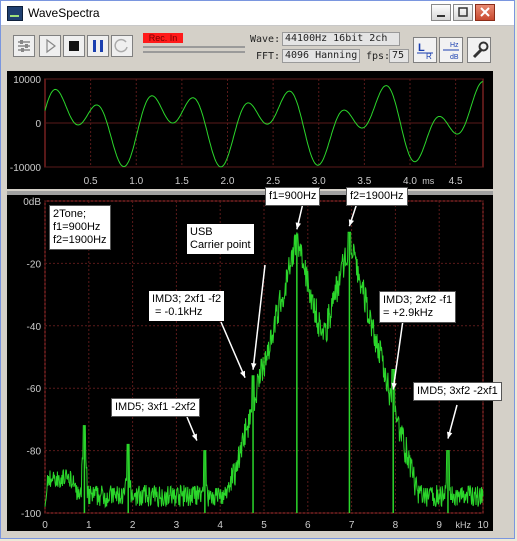 This screenshot has width=517, height=541. I want to click on stop-icon, so click(74, 46).